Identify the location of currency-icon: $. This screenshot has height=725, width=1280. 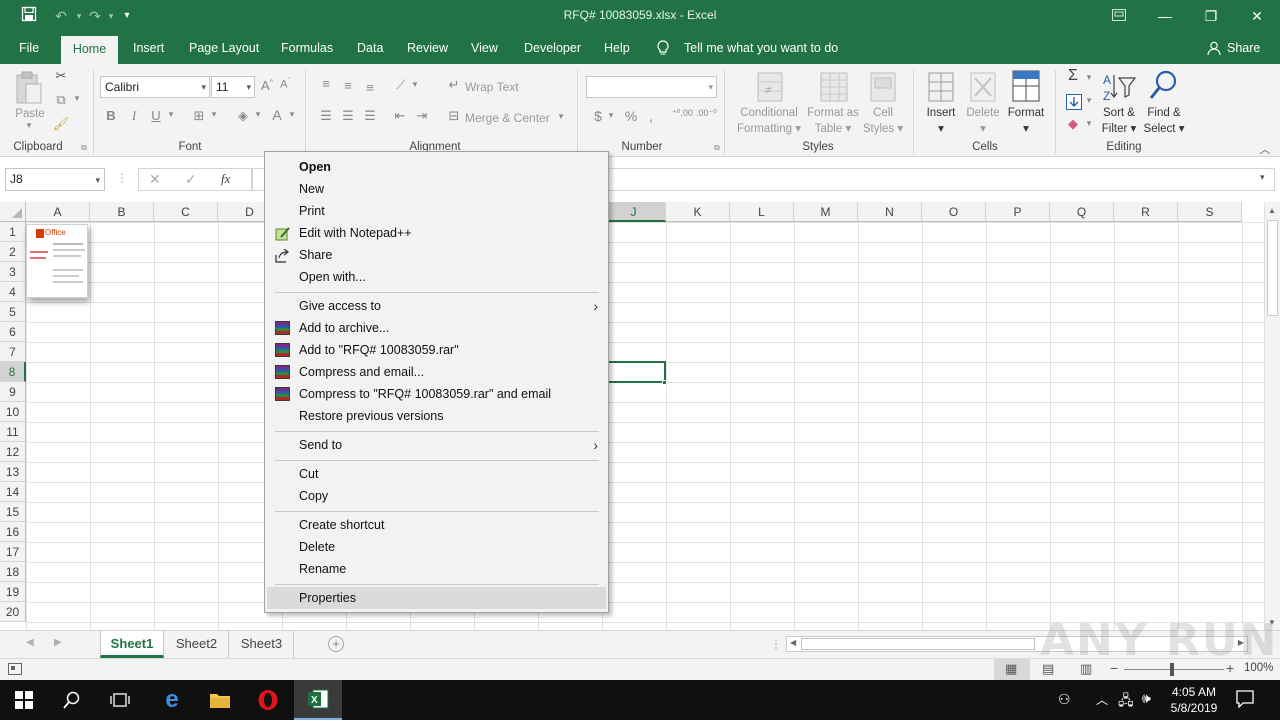
(598, 116).